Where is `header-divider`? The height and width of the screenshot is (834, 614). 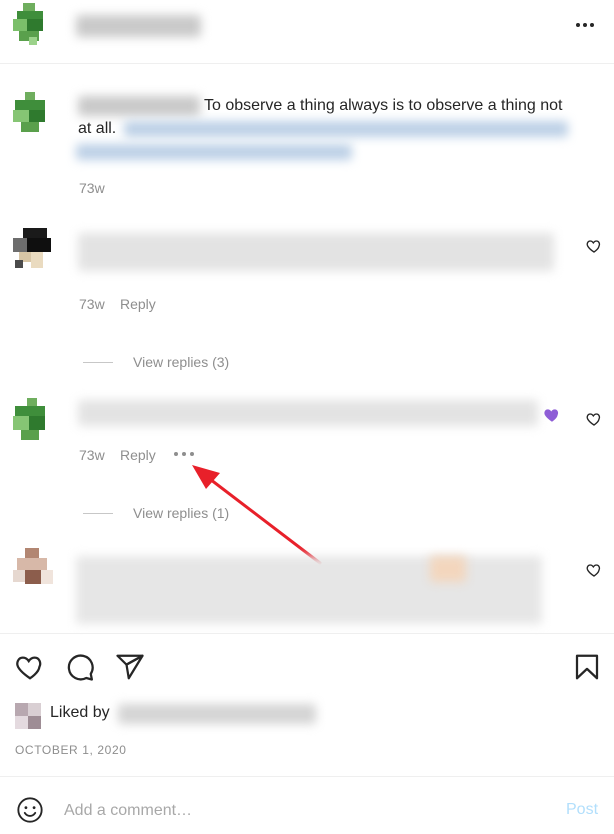 header-divider is located at coordinates (307, 63).